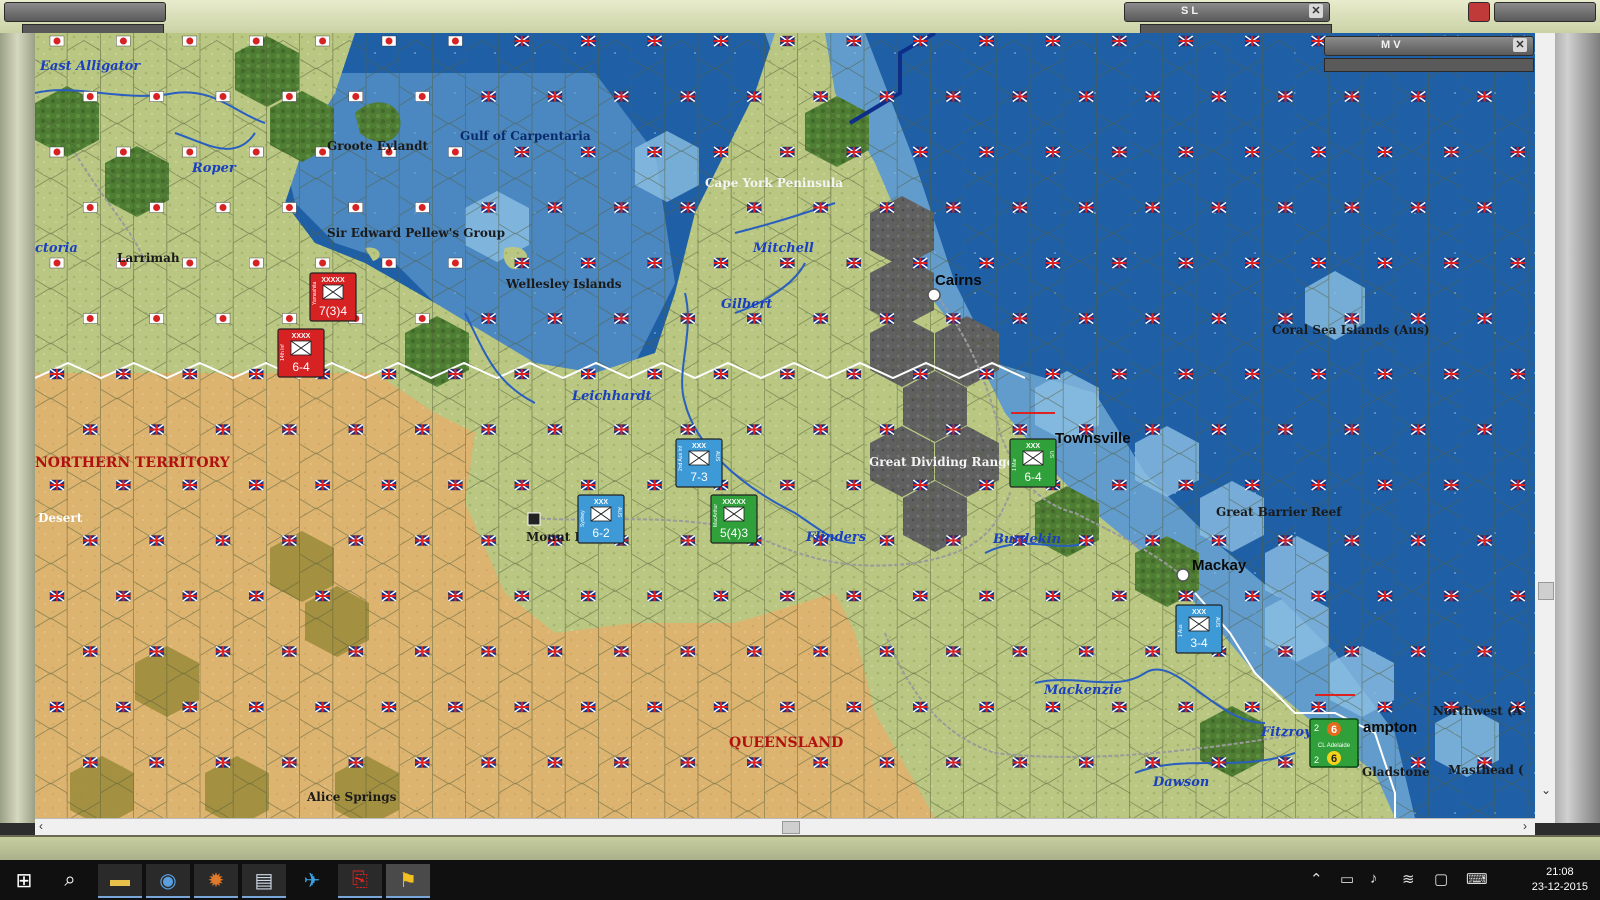  Describe the element at coordinates (1033, 463) in the screenshot. I see `unit-counter-us2: XXX 1 Mar US 6-4` at that location.